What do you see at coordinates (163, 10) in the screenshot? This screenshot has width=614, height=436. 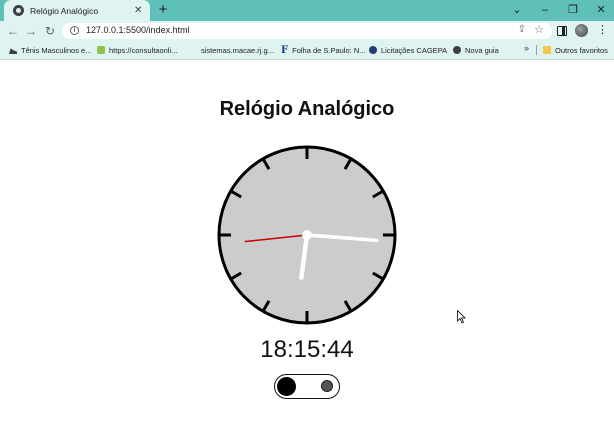 I see `new-tab-button: +` at bounding box center [163, 10].